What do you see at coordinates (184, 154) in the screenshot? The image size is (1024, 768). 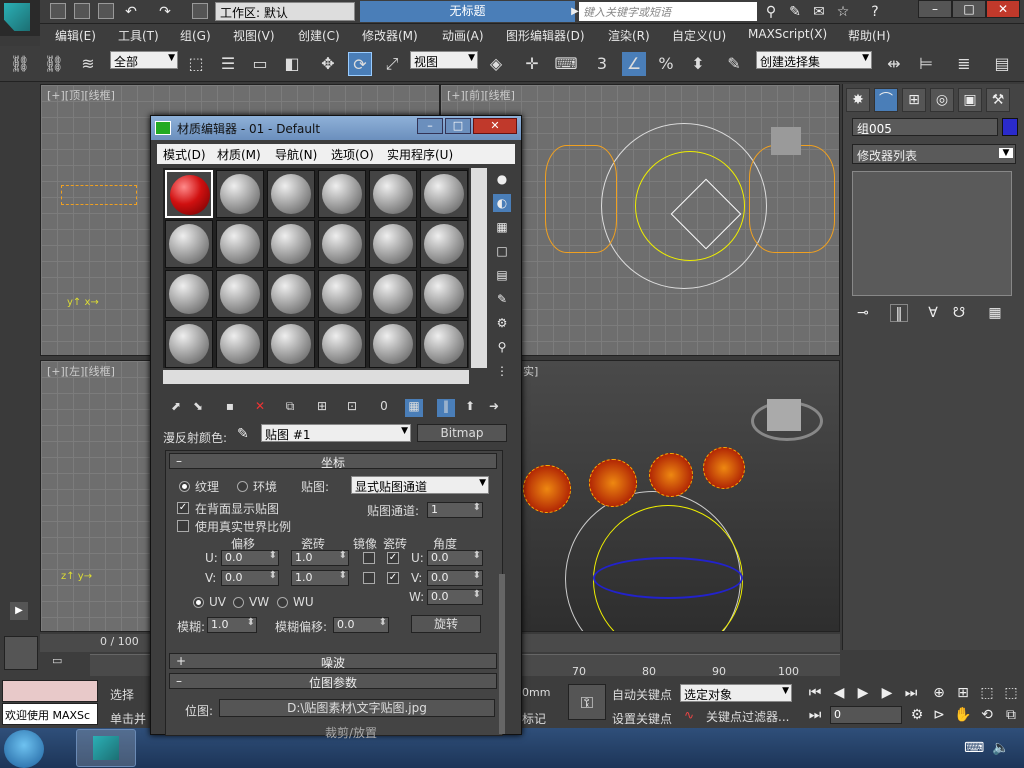 I see `me-menu-mode: 模式(D)` at bounding box center [184, 154].